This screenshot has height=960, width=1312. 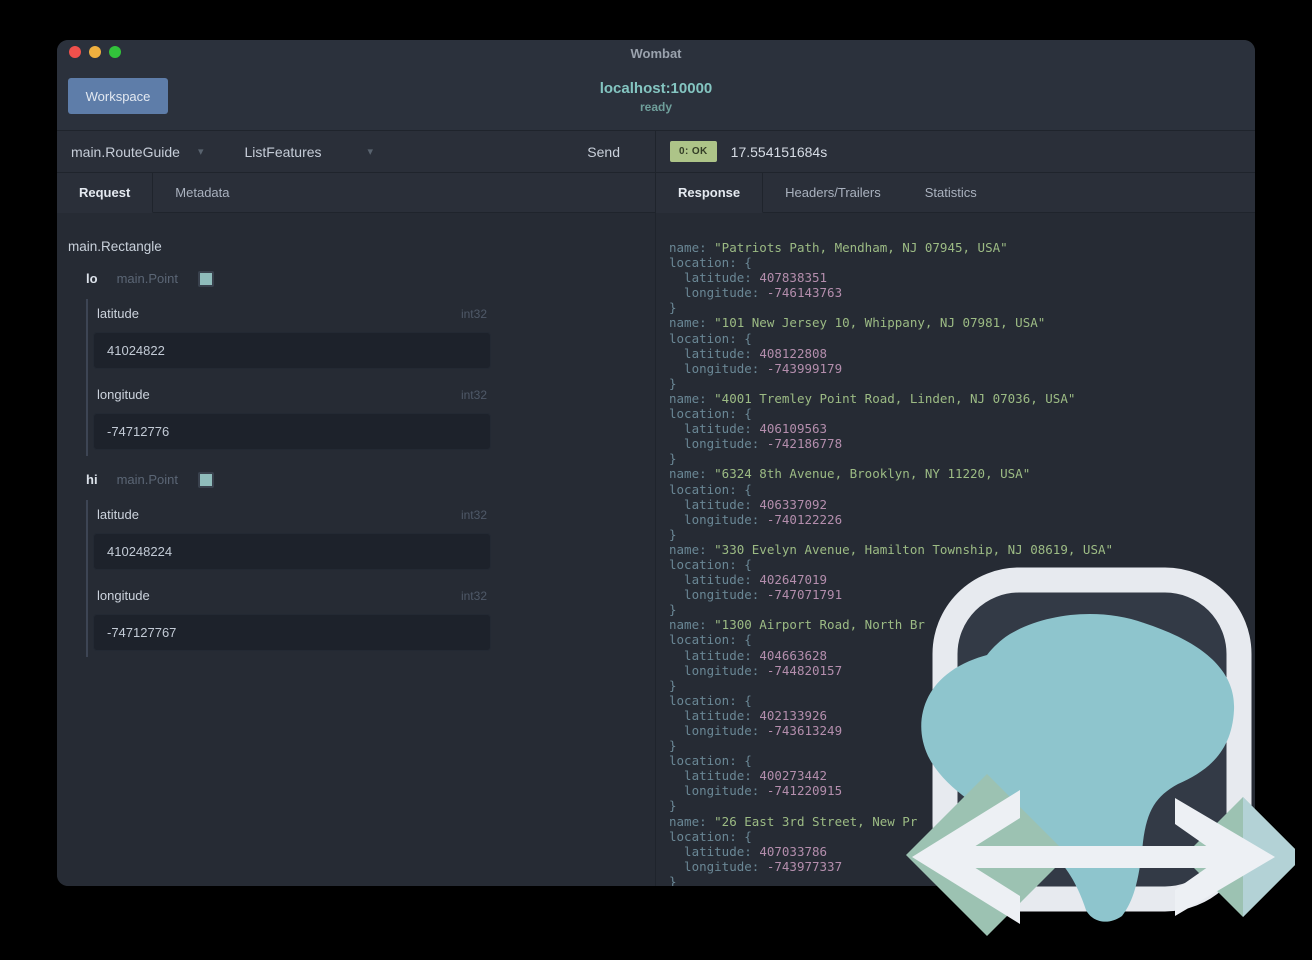 I want to click on response-line: latitude: 406109563, so click(x=748, y=429).